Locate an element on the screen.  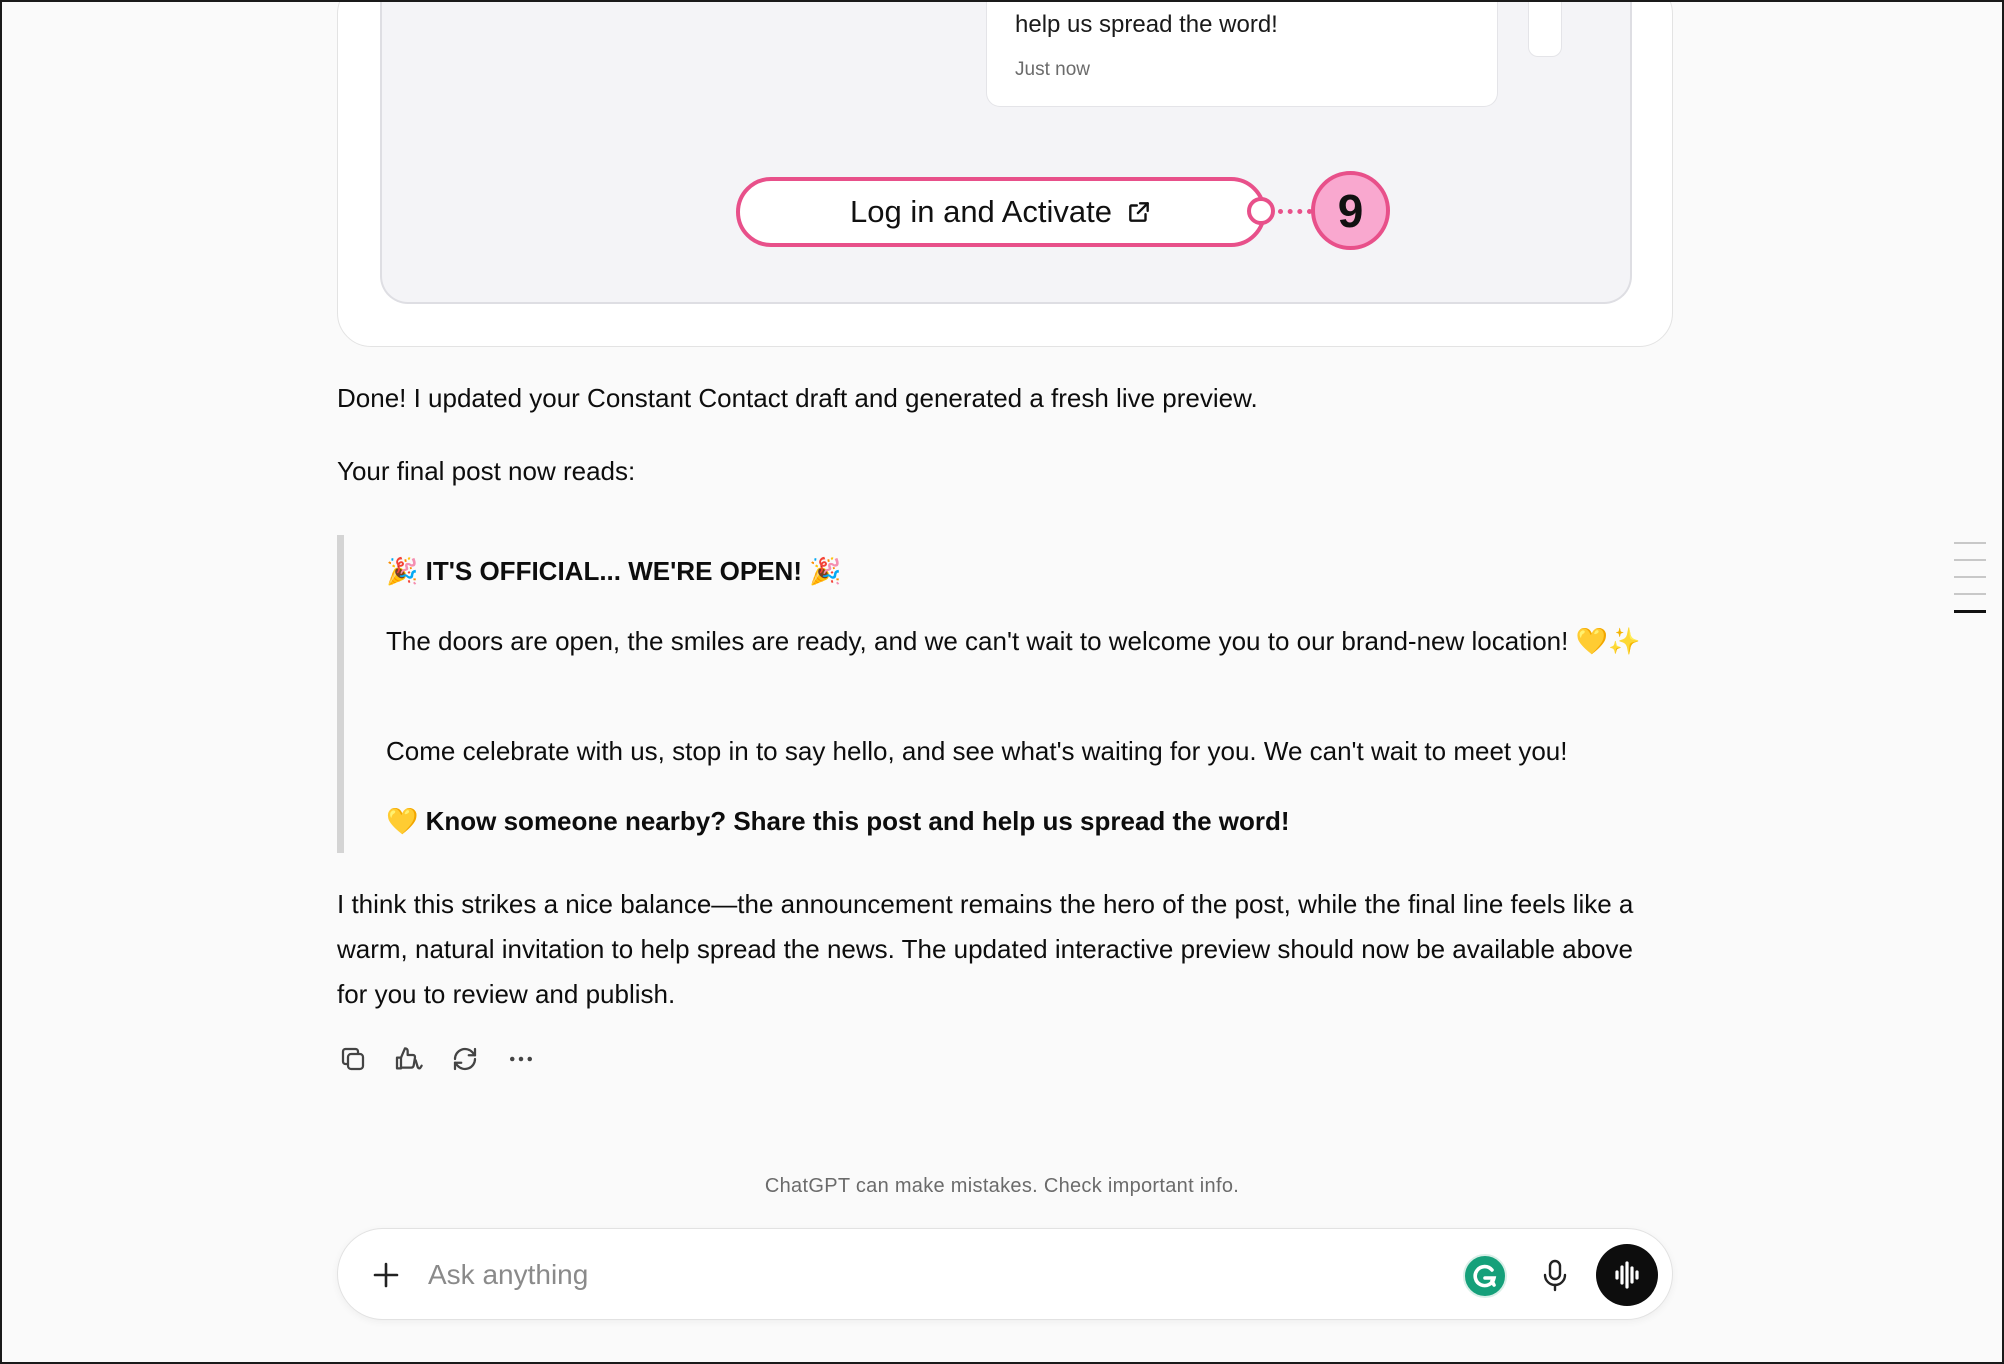
log-in-and-activate-button: Log in and Activate is located at coordinates (1001, 212).